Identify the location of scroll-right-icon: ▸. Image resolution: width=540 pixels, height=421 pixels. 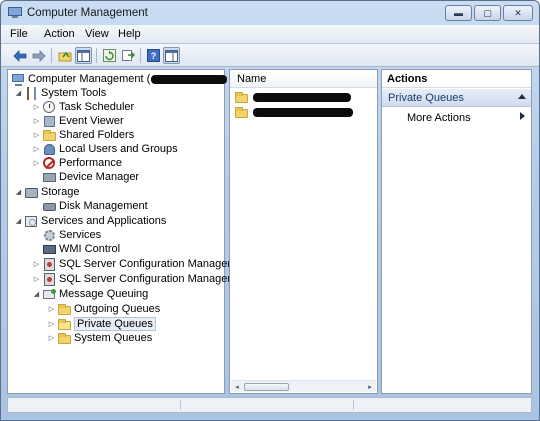
(370, 387).